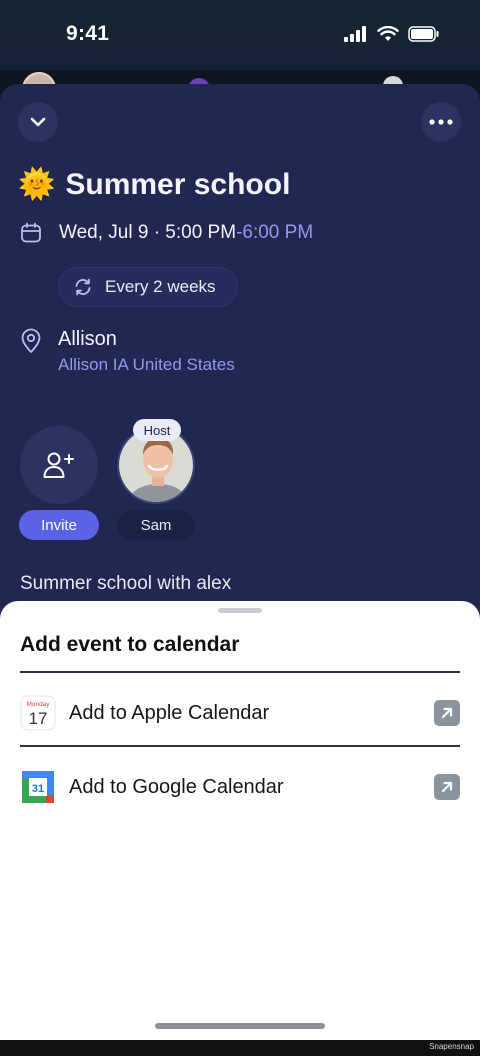  I want to click on apple-calendar-day: 17, so click(38, 718).